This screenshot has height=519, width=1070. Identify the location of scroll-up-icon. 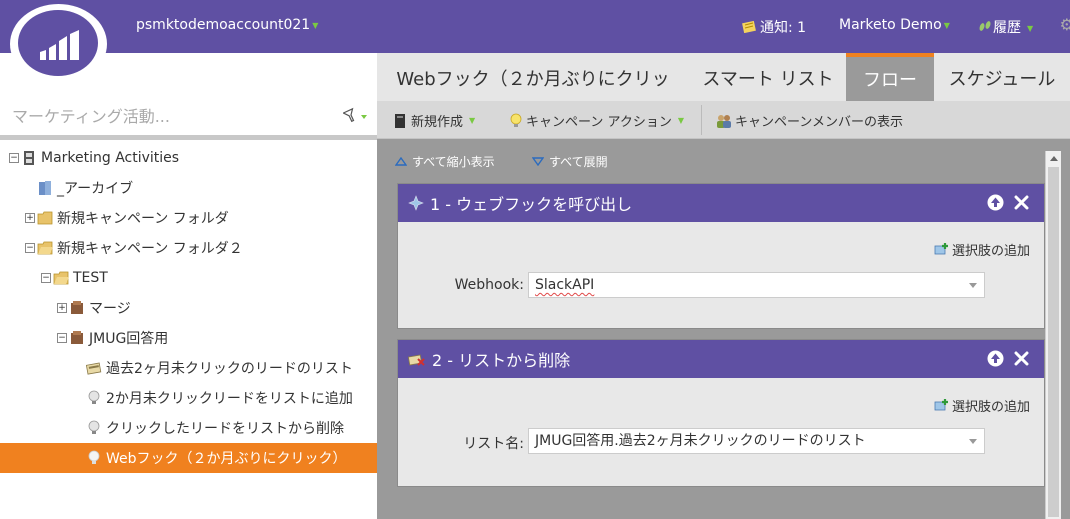
(1054, 158).